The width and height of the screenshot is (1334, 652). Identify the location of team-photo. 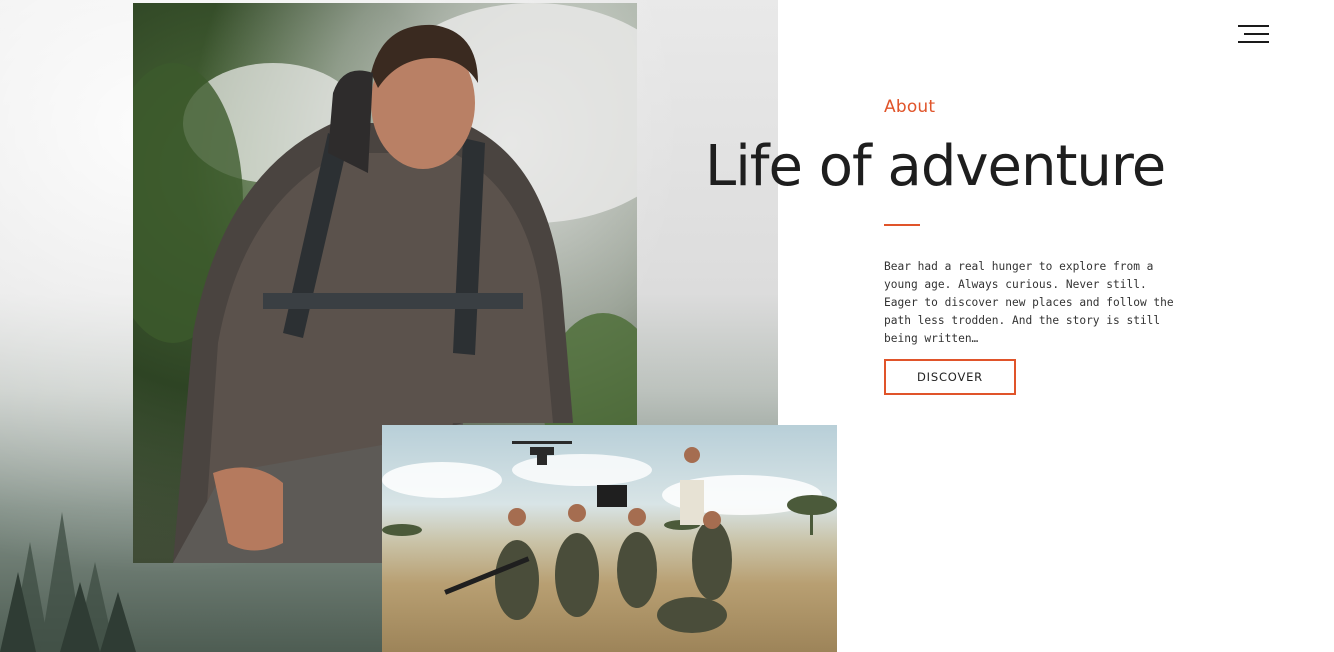
(609, 538).